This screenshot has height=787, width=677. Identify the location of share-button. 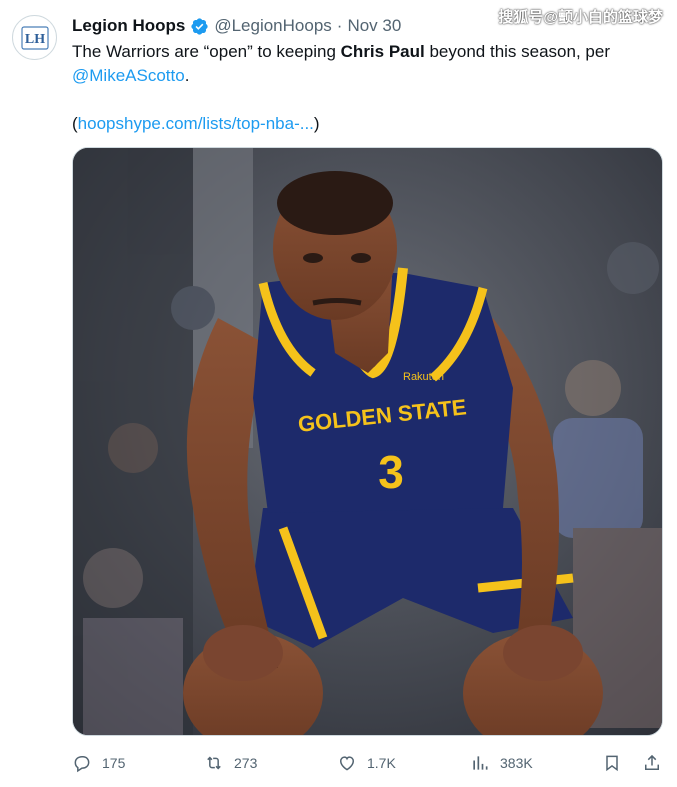
(652, 763).